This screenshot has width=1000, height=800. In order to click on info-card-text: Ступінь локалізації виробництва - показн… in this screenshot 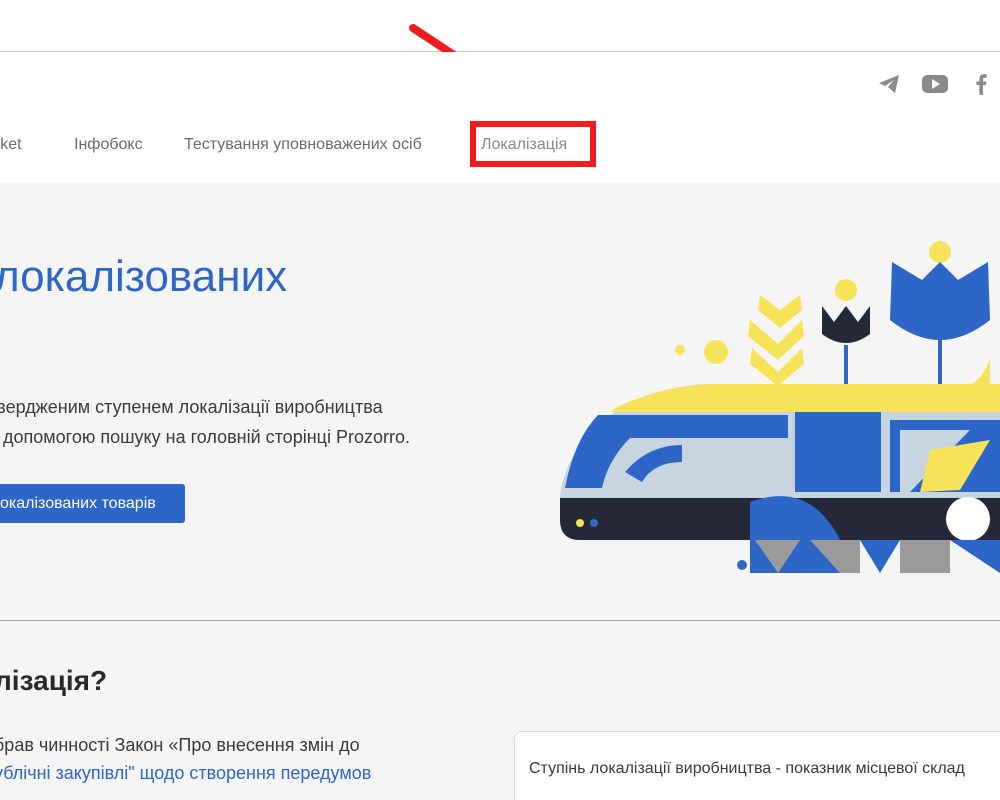, I will do `click(747, 768)`.